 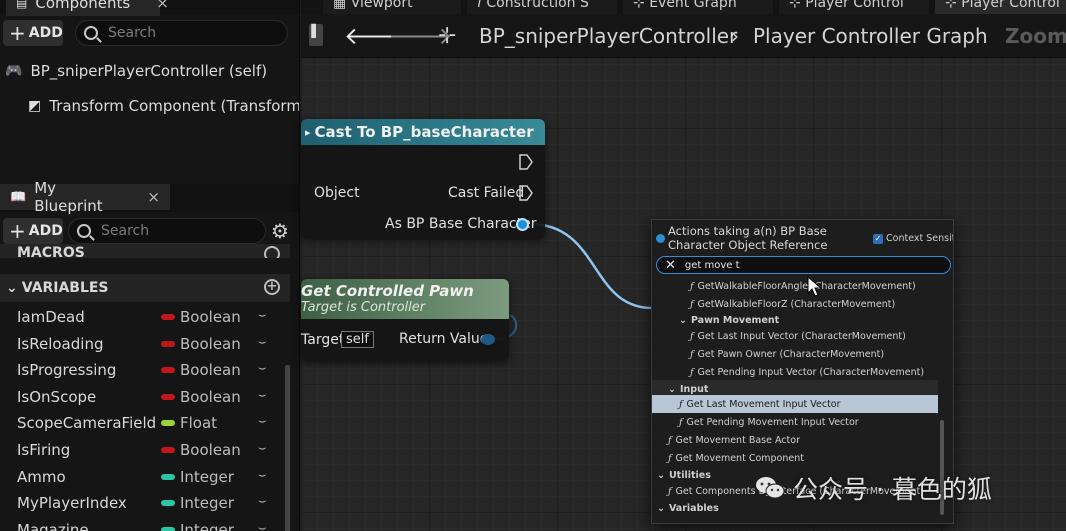 I want to click on action-item: ƒ Get Pending Movement Input Vector, so click(x=795, y=422).